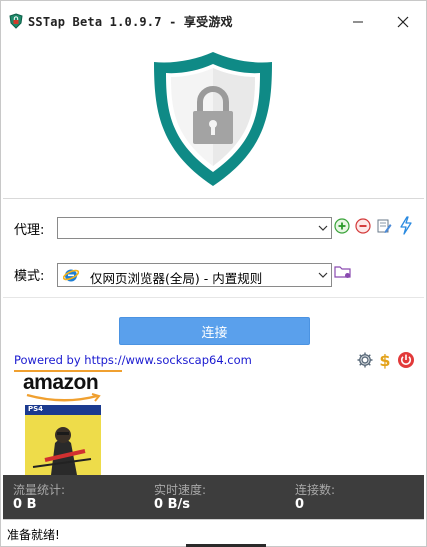 The width and height of the screenshot is (427, 547). I want to click on amazon-logo: amazon, so click(61, 383).